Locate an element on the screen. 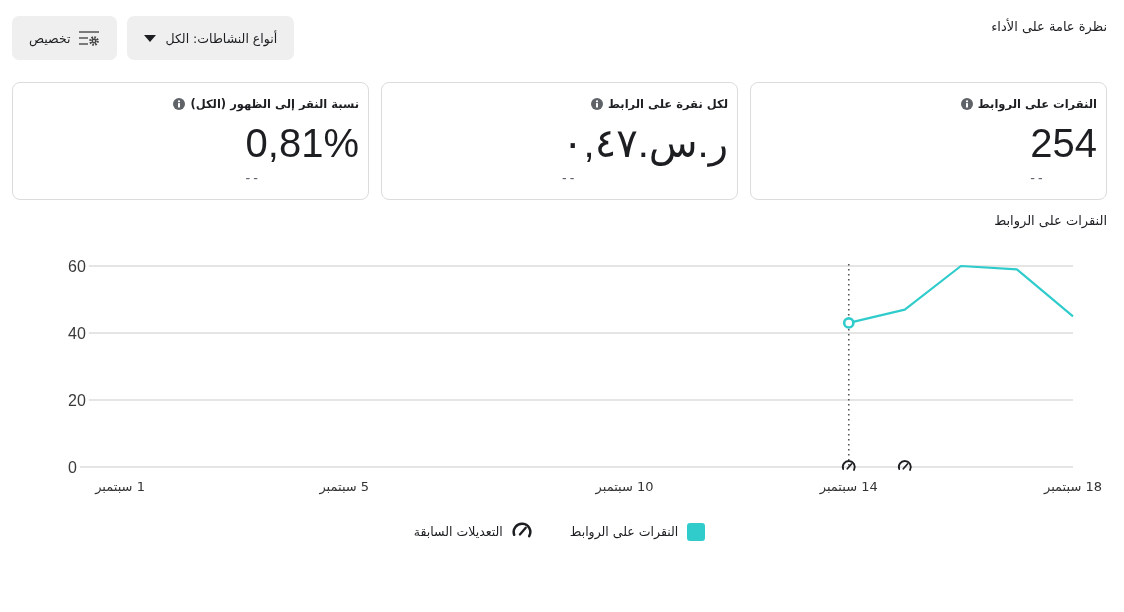  chart-title: النقرات على الروابط is located at coordinates (1050, 221).